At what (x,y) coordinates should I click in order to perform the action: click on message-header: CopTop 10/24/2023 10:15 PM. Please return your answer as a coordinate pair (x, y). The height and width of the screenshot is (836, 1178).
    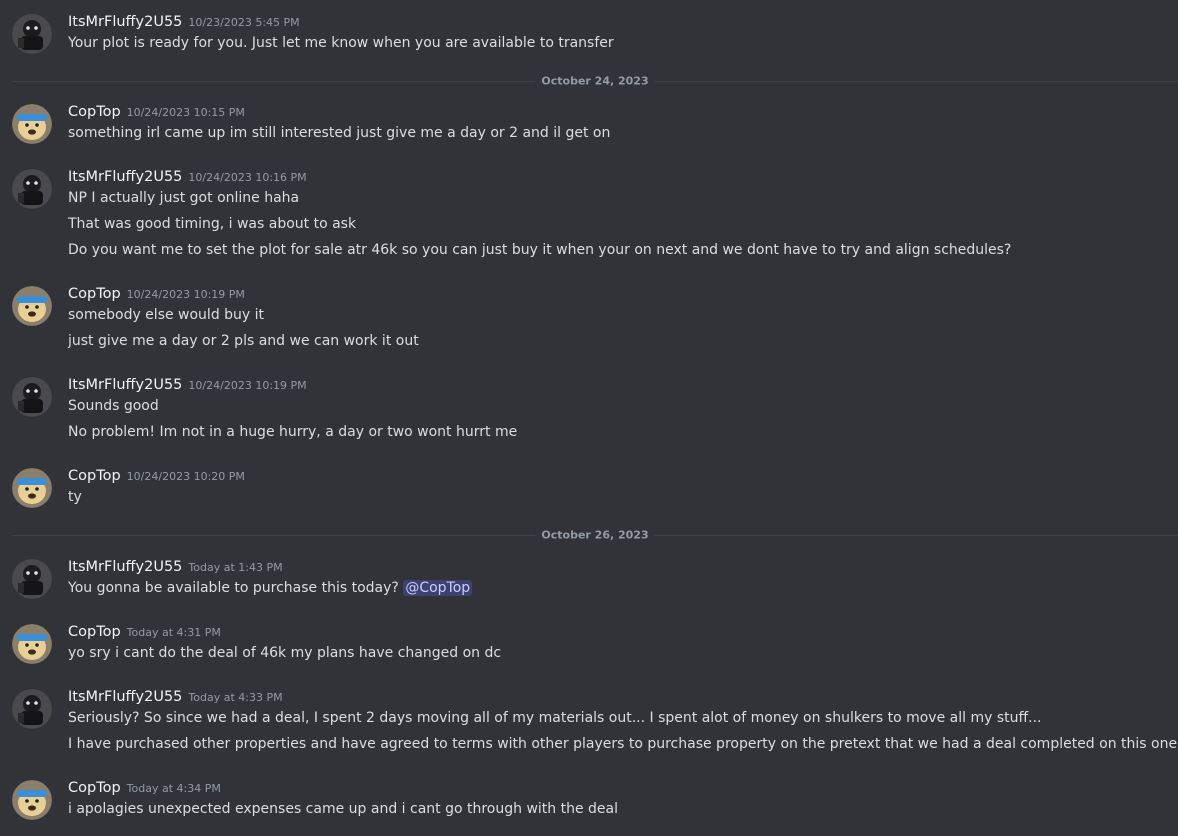
    Looking at the image, I should click on (156, 112).